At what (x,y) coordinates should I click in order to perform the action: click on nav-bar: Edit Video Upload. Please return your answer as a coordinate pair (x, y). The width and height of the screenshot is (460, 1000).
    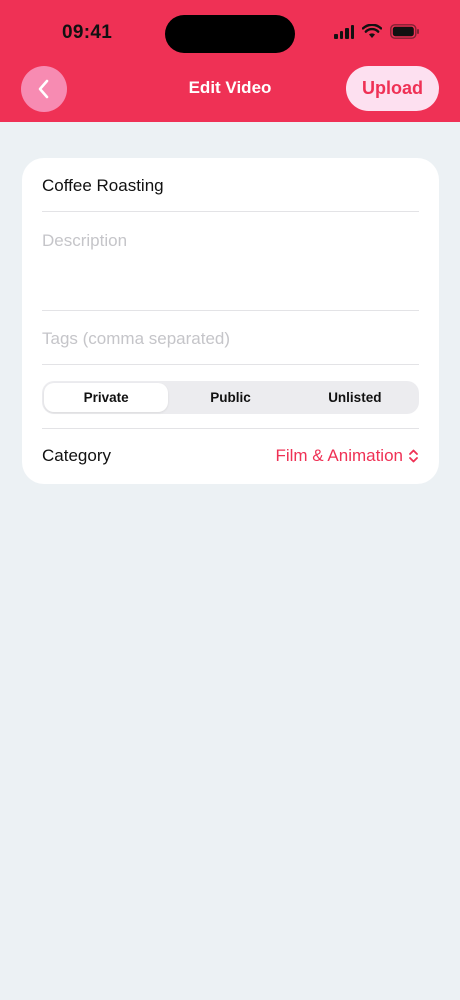
    Looking at the image, I should click on (230, 89).